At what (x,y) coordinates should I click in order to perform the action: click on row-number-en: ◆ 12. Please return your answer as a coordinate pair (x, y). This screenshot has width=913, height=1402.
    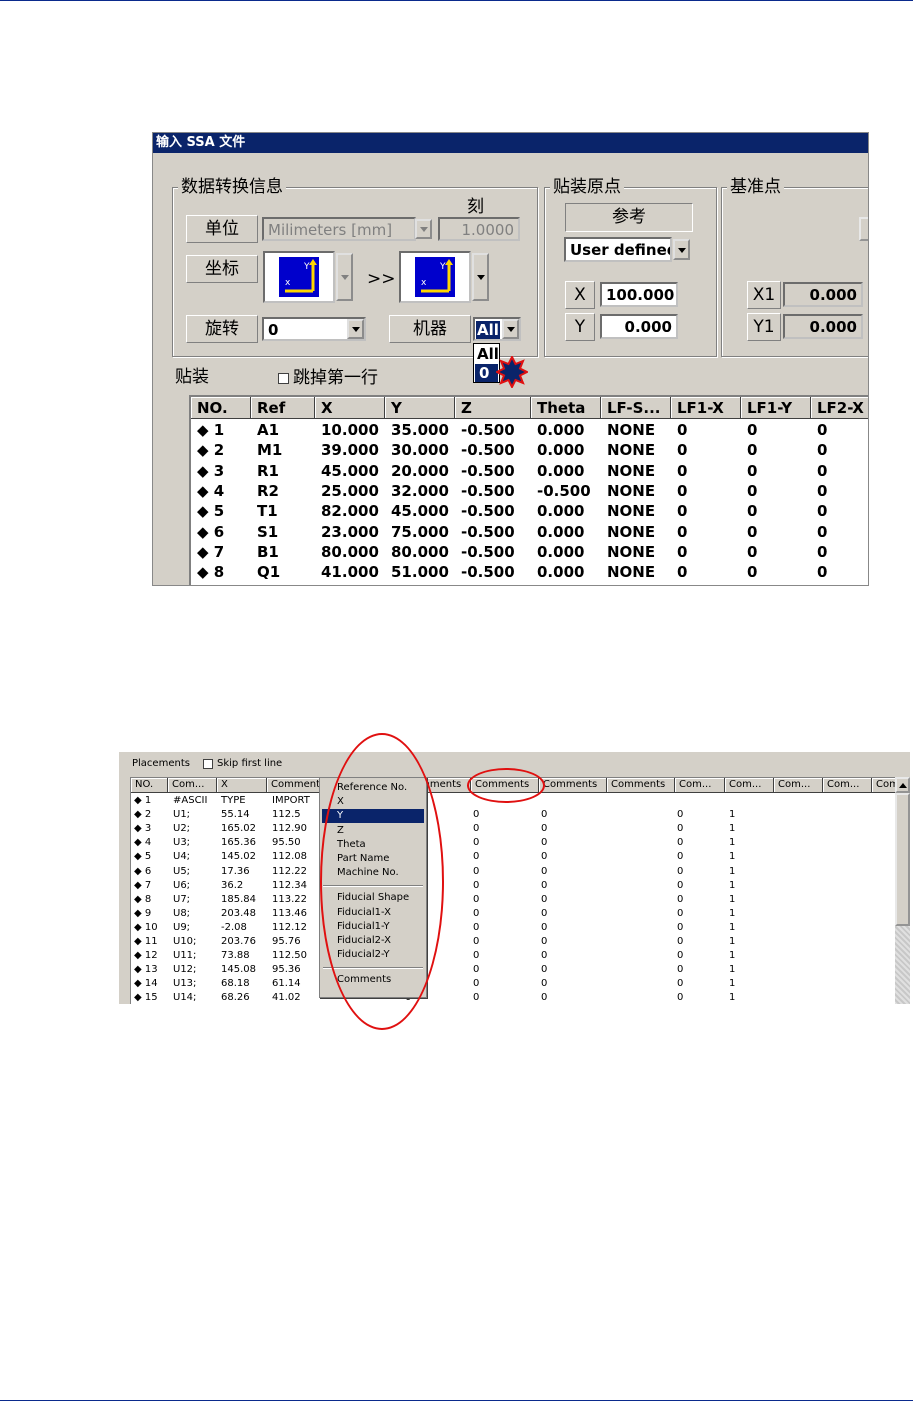
    Looking at the image, I should click on (146, 956).